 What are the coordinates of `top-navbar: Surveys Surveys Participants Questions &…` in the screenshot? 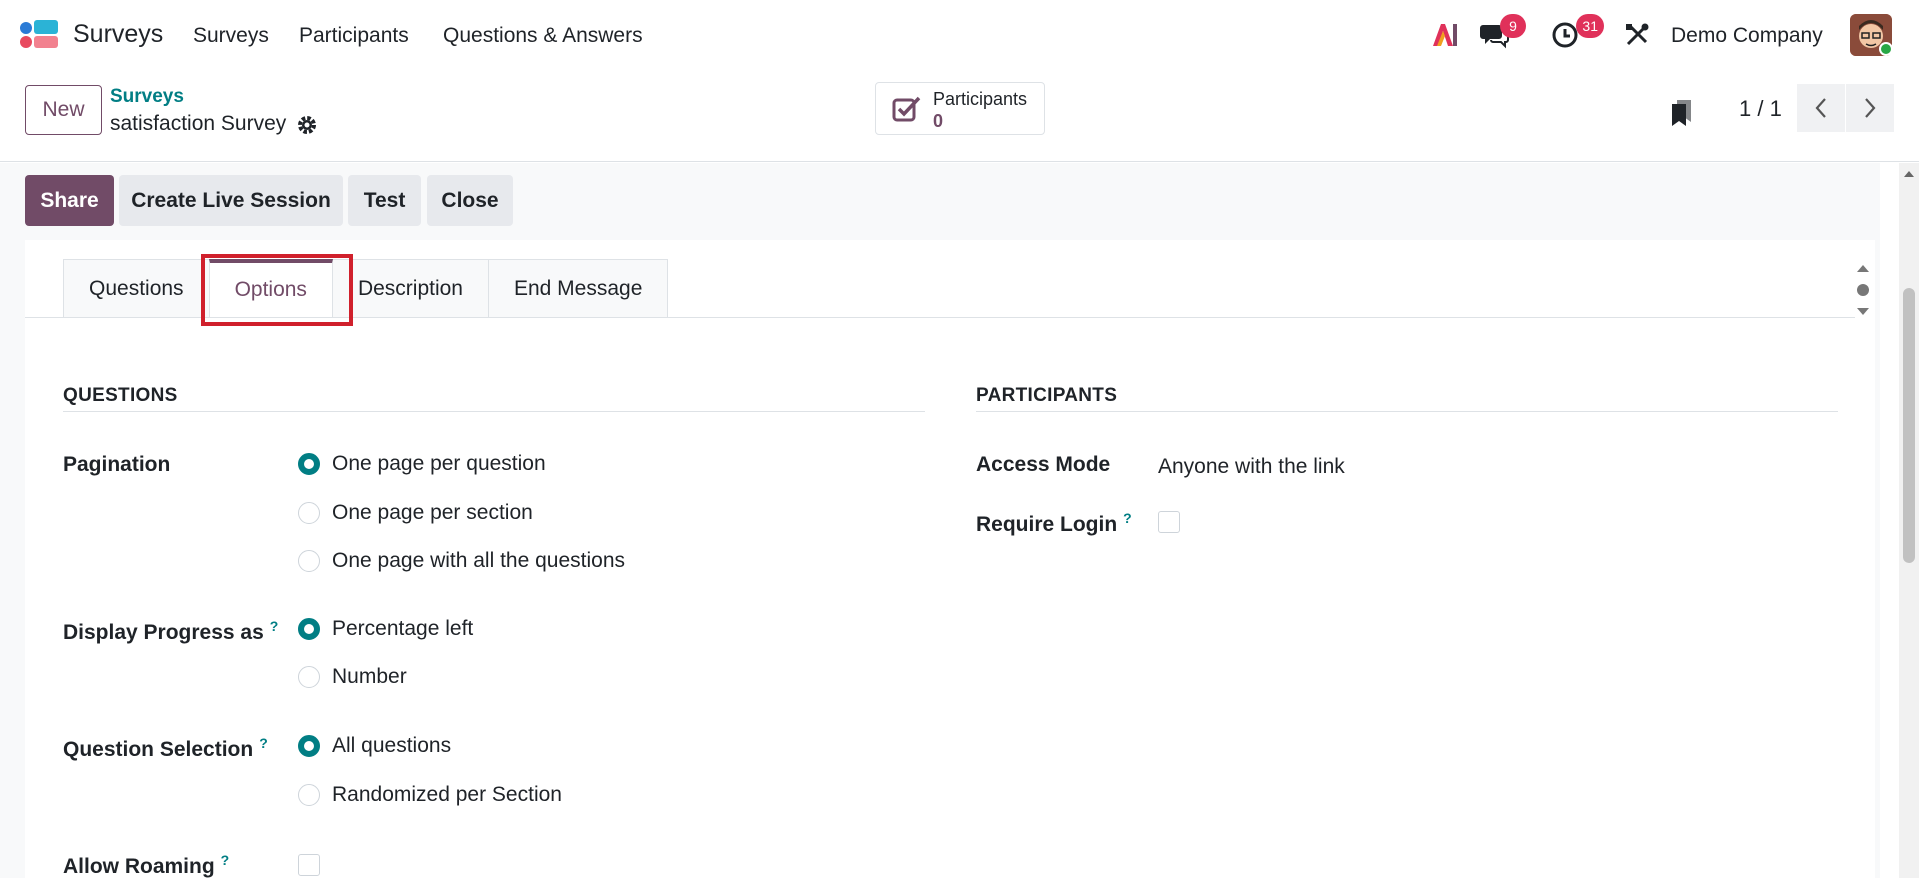 It's located at (959, 36).